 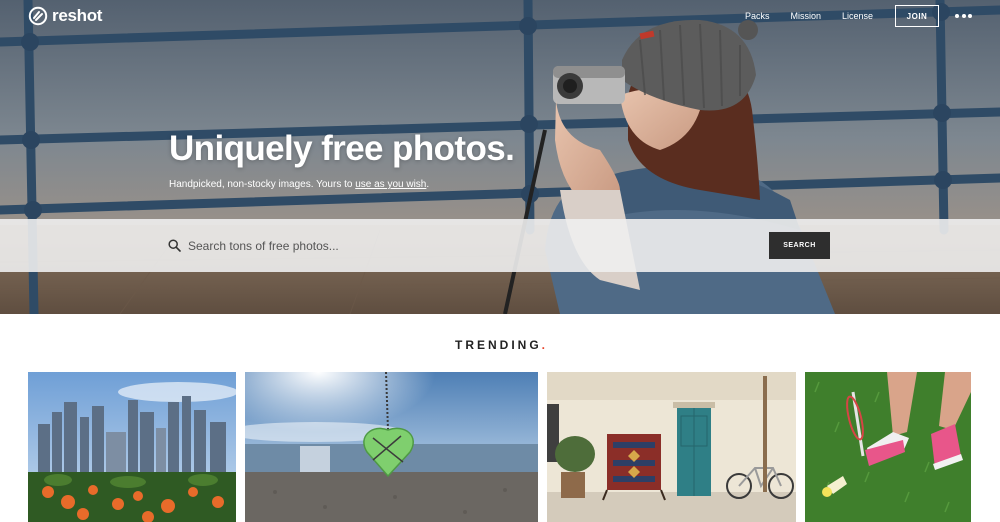 What do you see at coordinates (963, 16) in the screenshot?
I see `more-menu-icon` at bounding box center [963, 16].